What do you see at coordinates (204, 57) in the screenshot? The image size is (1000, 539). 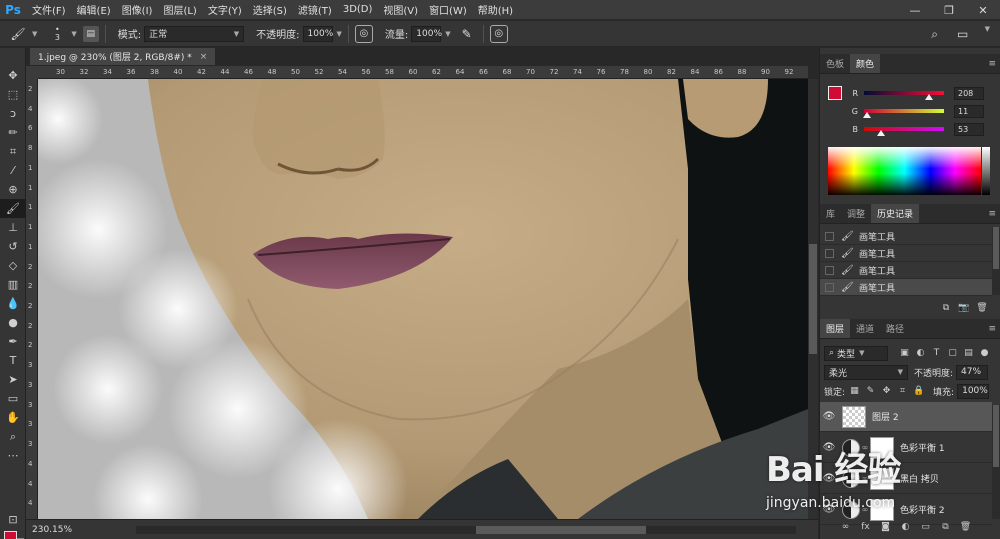 I see `close-icon: ×` at bounding box center [204, 57].